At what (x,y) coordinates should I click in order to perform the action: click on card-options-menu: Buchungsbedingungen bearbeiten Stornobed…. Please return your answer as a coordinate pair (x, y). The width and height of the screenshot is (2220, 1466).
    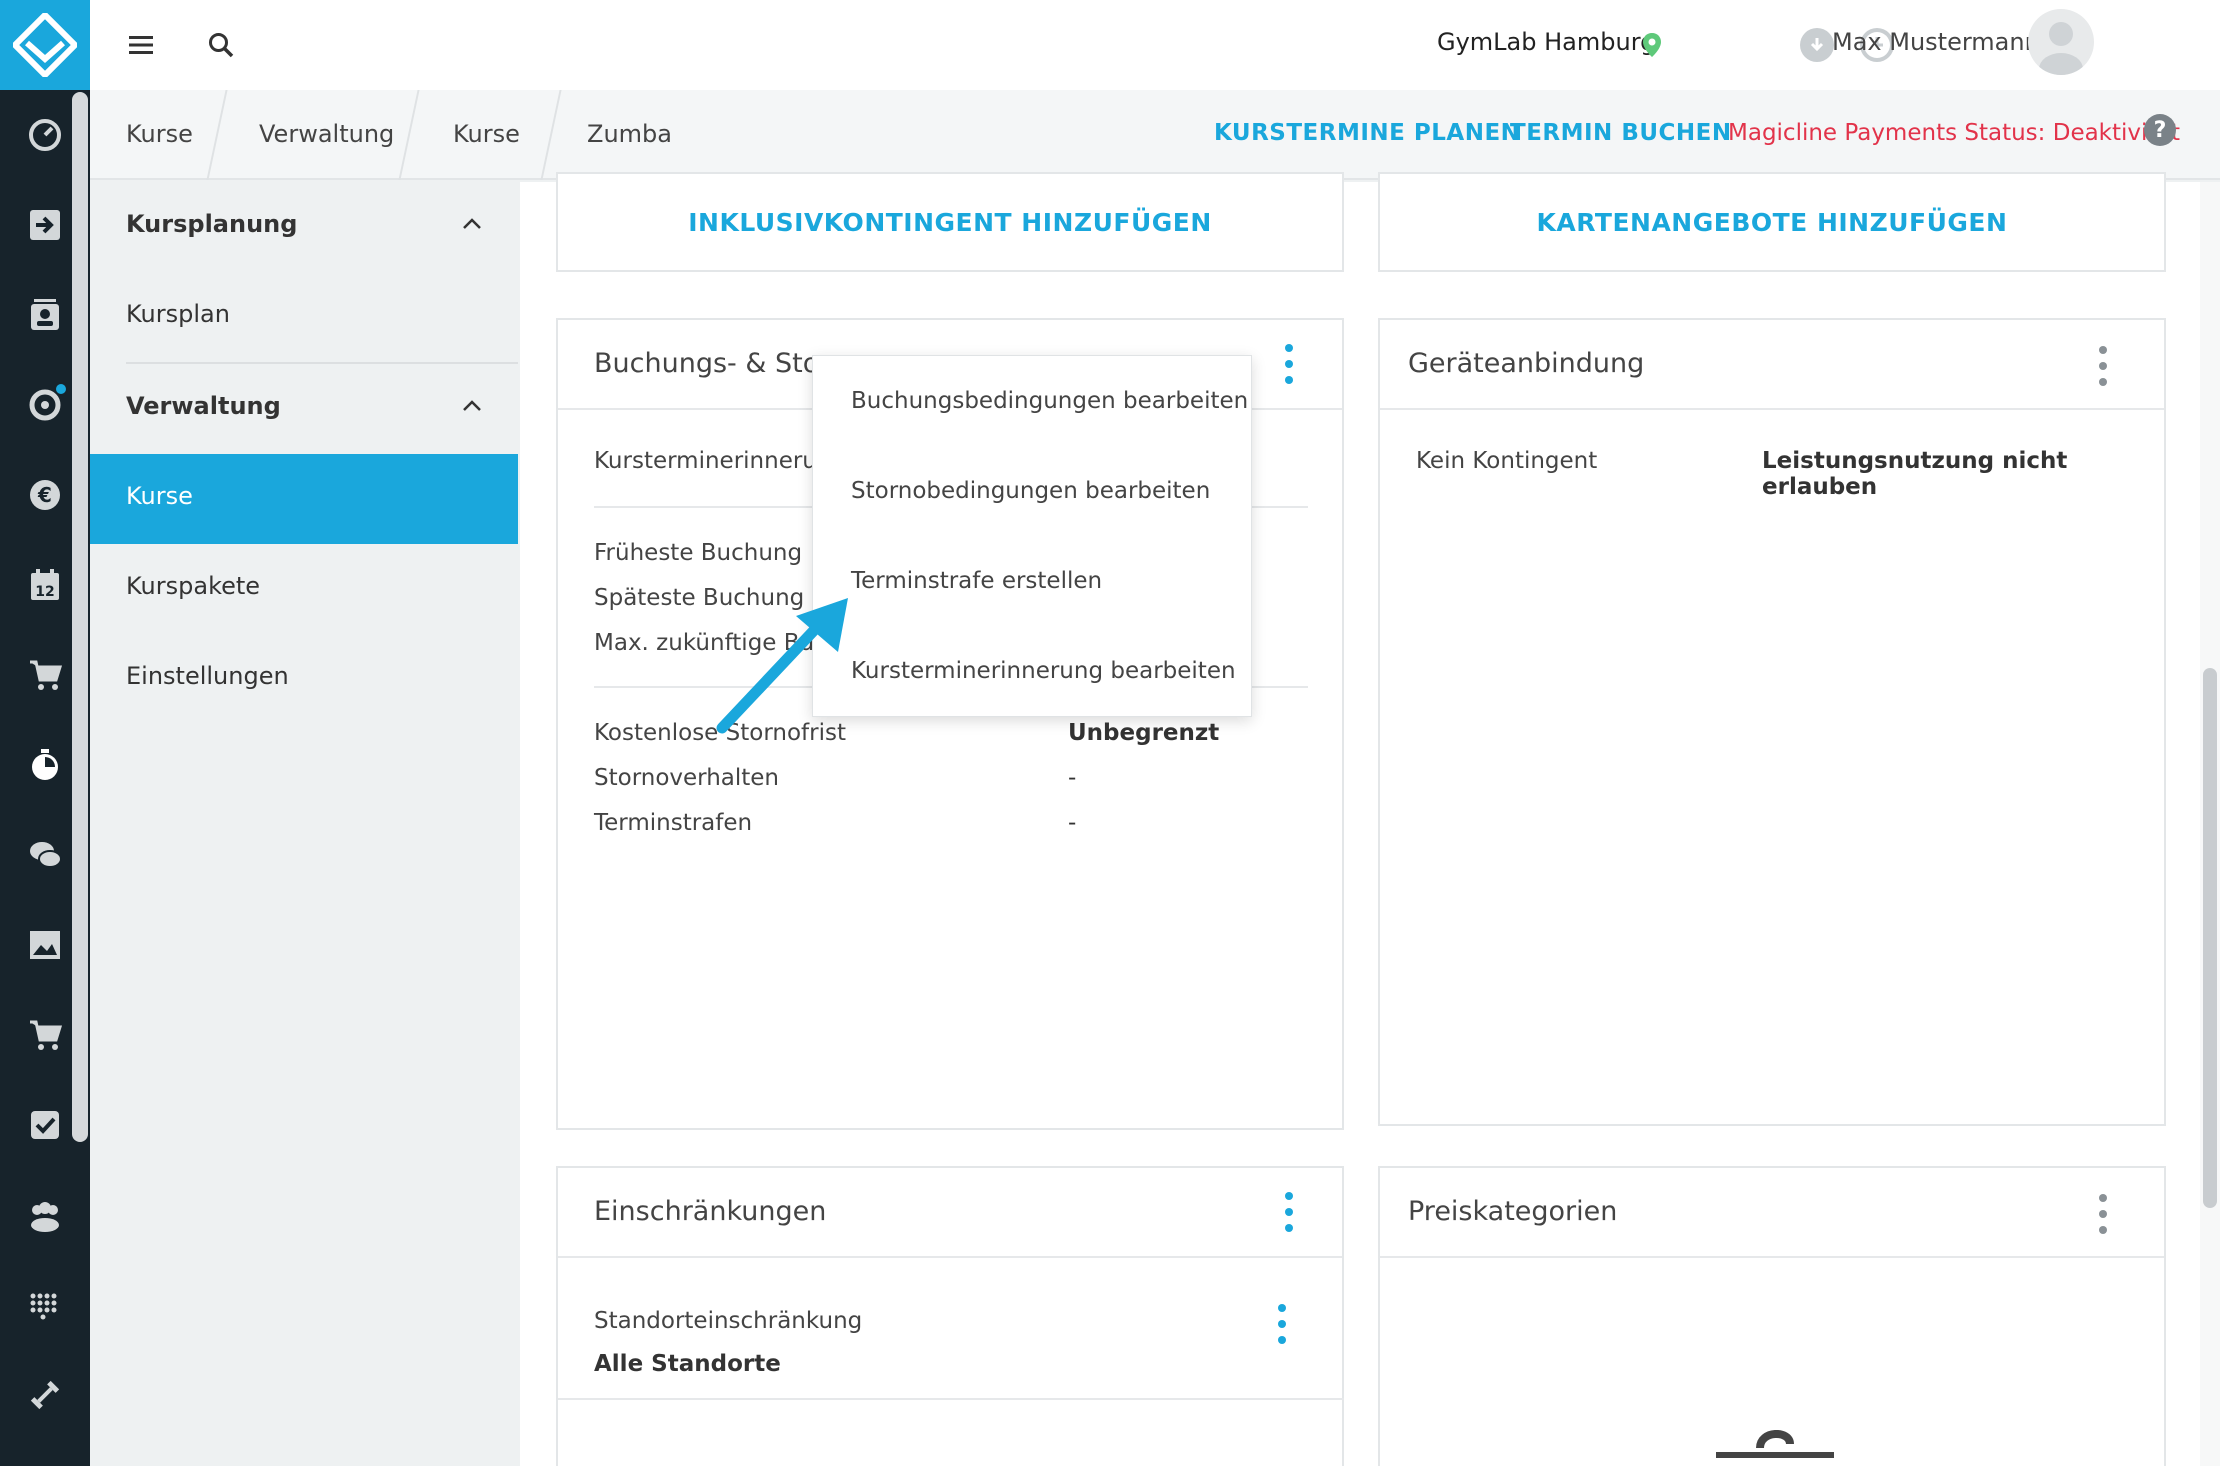
    Looking at the image, I should click on (1032, 536).